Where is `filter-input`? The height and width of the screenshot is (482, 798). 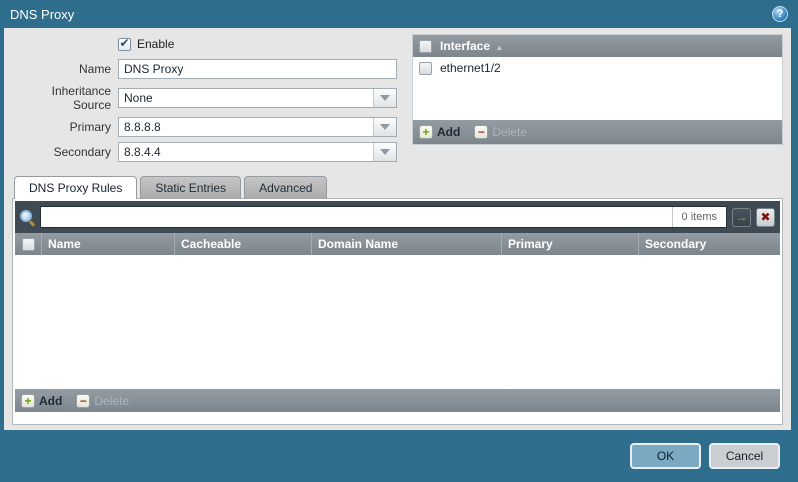 filter-input is located at coordinates (356, 217).